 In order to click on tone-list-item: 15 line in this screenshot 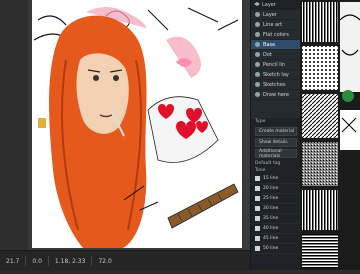, I will do `click(276, 179)`.